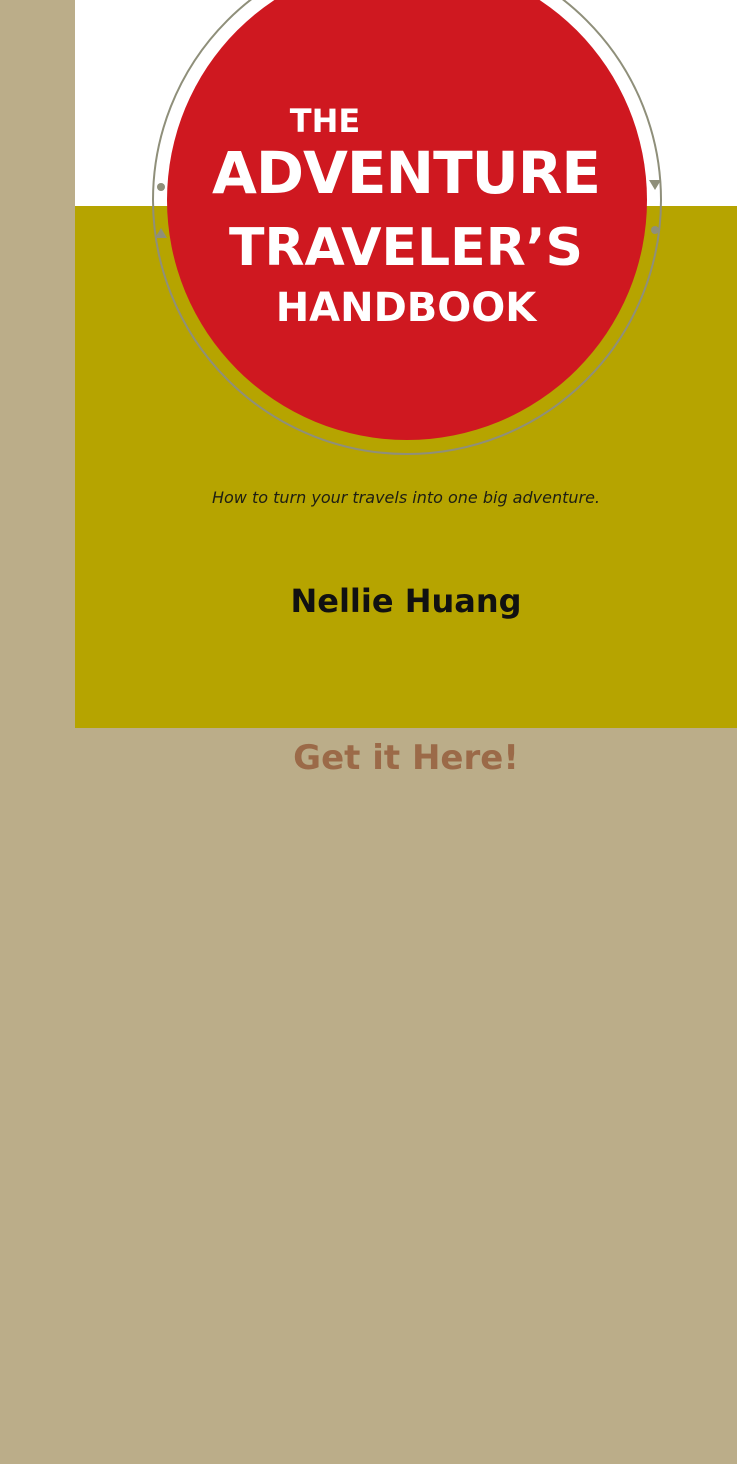 The height and width of the screenshot is (1464, 737). Describe the element at coordinates (406, 308) in the screenshot. I see `cover-title-handbook: HANDBOOK` at that location.